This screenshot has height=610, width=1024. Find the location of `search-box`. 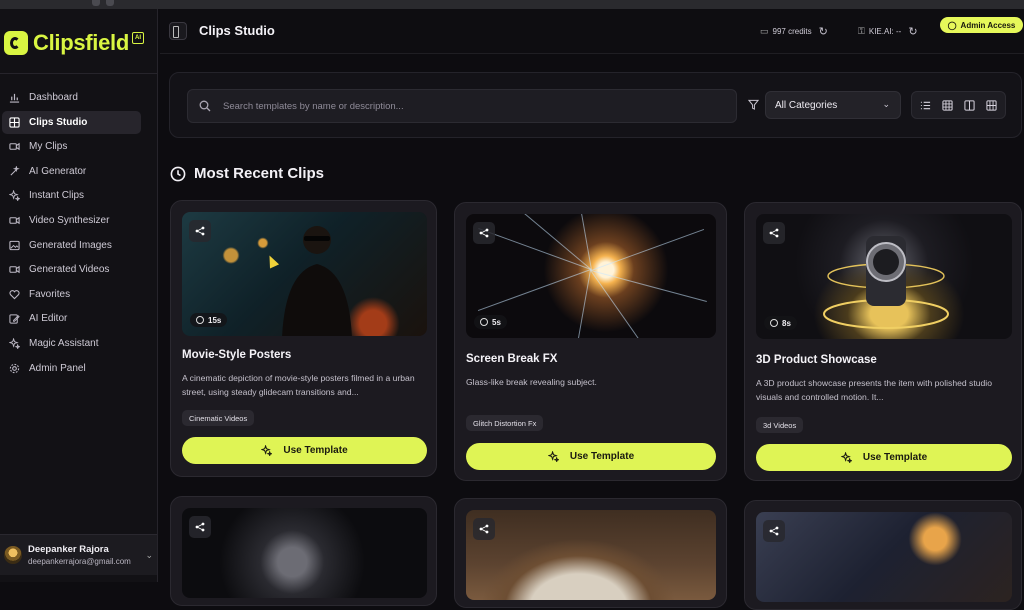

search-box is located at coordinates (462, 106).